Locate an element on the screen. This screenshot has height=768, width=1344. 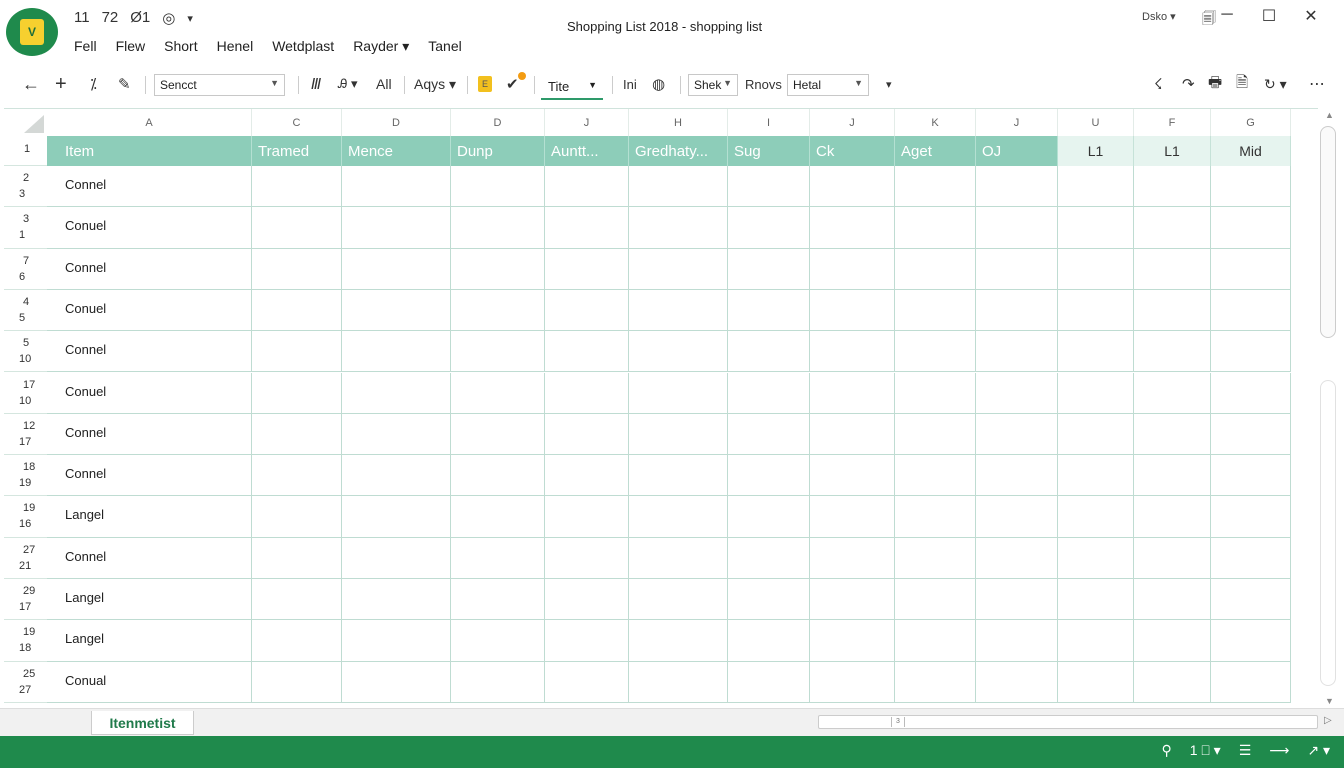
redo-icon: ↷ is located at coordinates (1188, 84).